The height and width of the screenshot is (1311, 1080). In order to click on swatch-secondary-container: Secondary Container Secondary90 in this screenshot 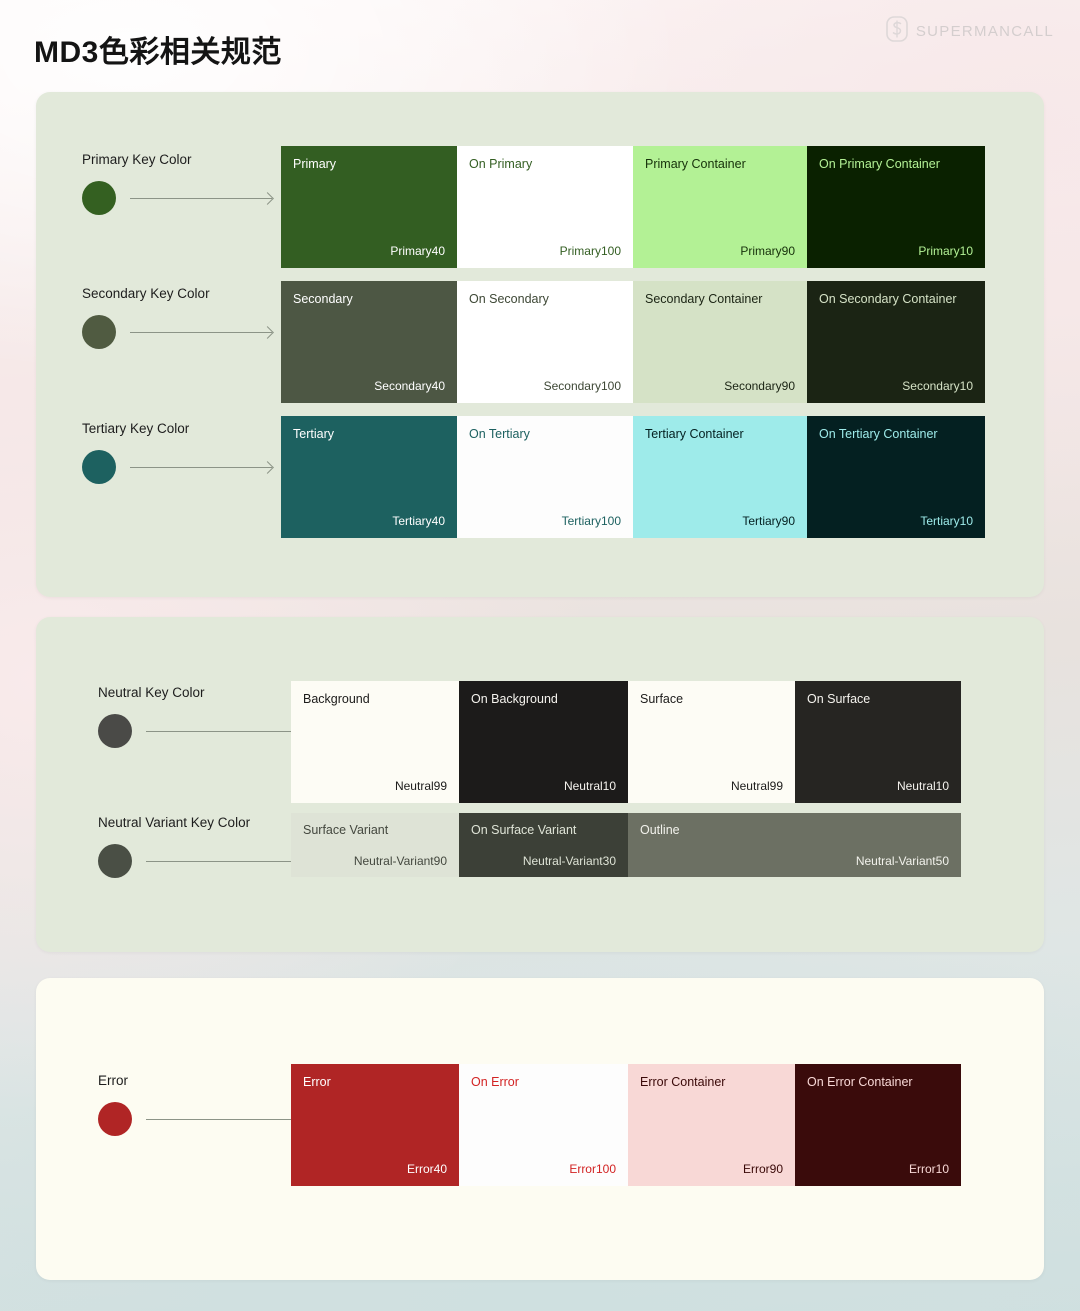, I will do `click(720, 342)`.